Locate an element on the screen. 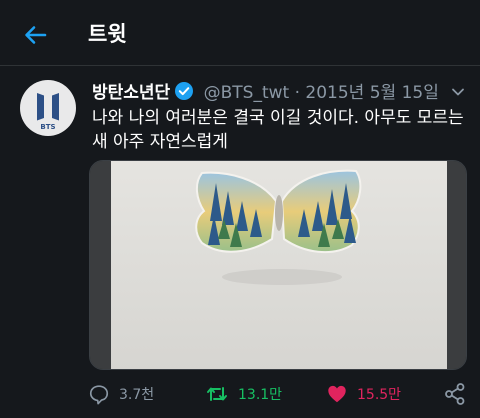 The width and height of the screenshot is (480, 418). author-handle: @BTS_twt is located at coordinates (247, 93).